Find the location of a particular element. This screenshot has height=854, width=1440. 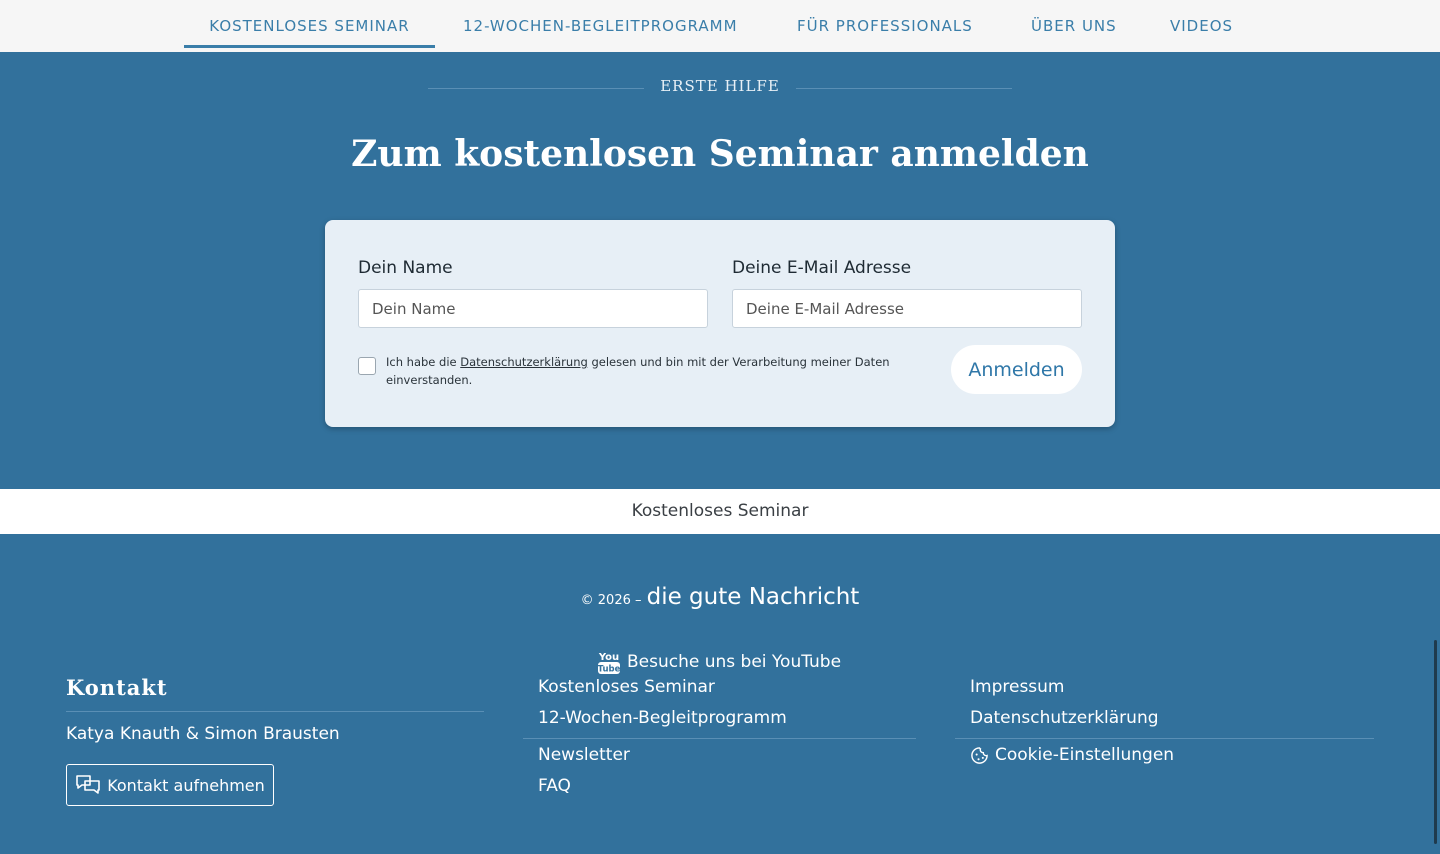

svg-text: You is located at coordinates (608, 657).